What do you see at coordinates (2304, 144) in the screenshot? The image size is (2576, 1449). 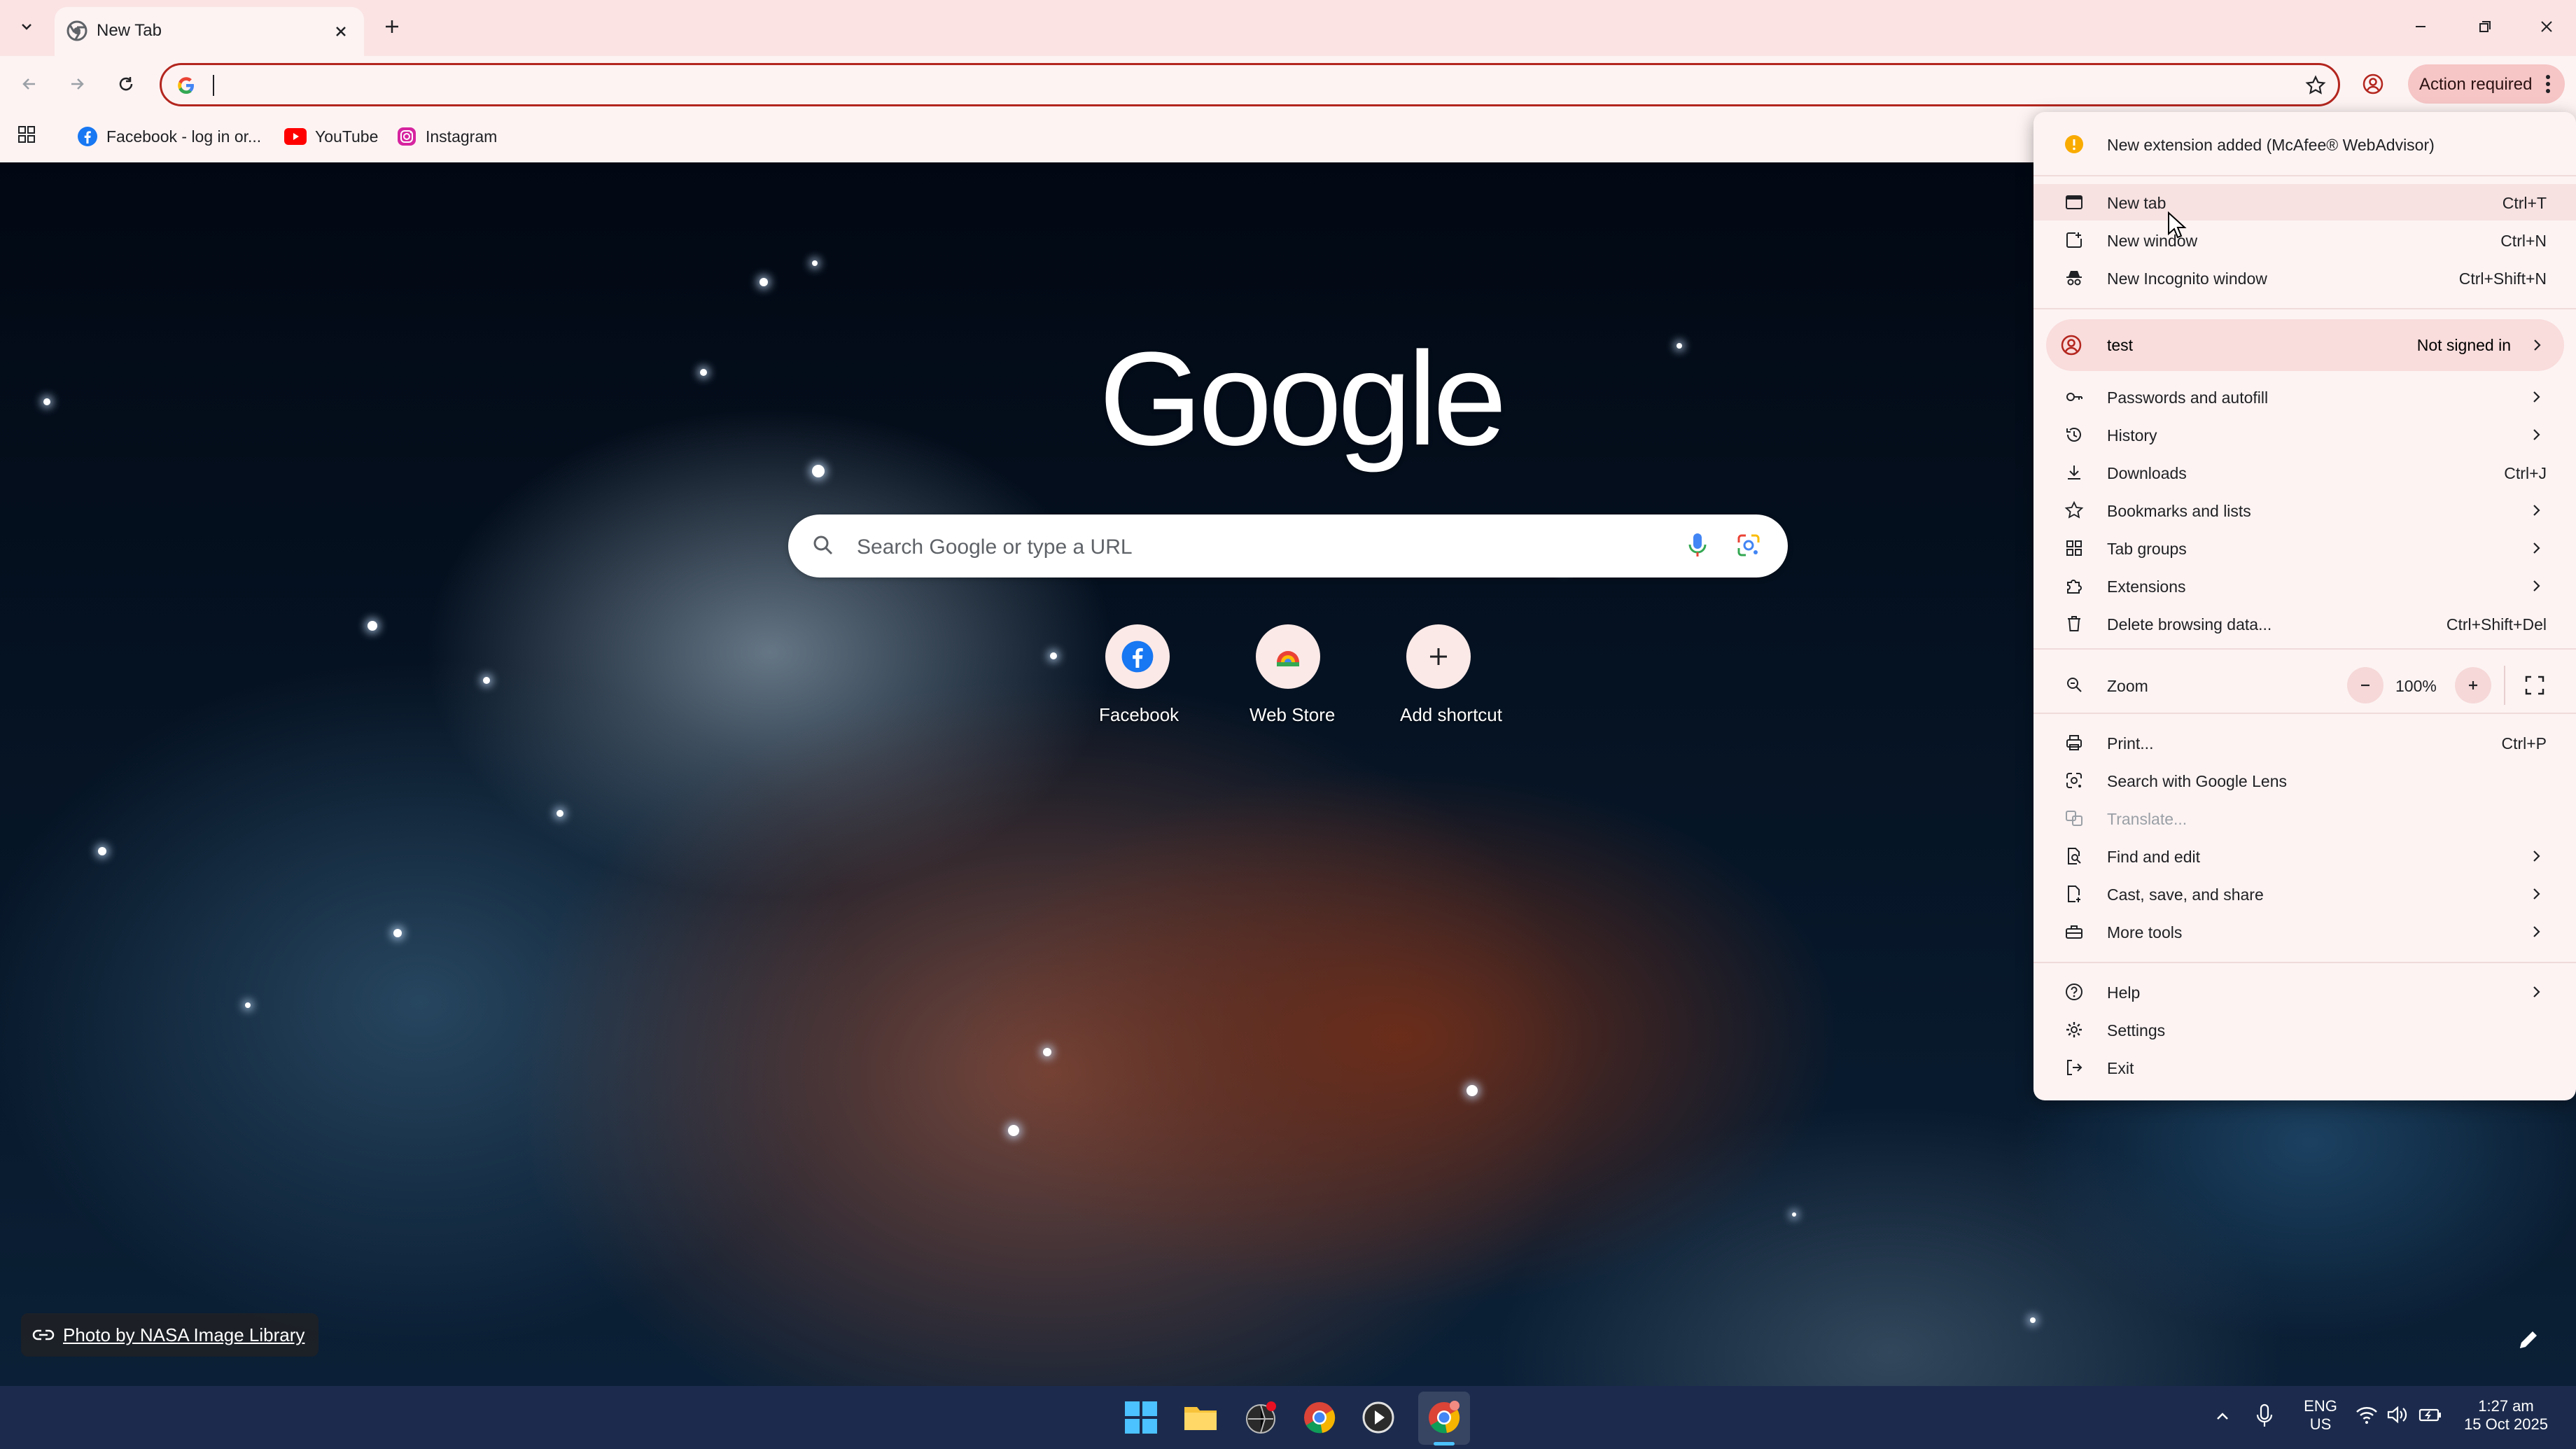 I see `menu-item-extension-notice: New extension added (McAfee® WebAdvisor)` at bounding box center [2304, 144].